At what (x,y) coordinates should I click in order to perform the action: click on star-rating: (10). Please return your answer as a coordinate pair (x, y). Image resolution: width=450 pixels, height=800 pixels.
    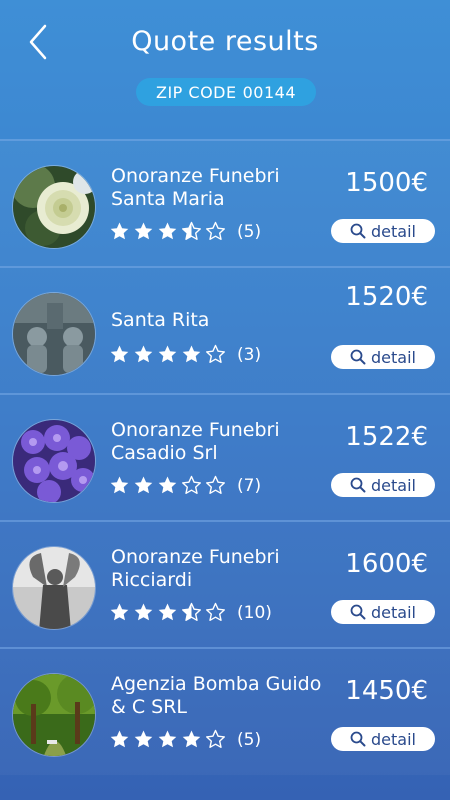
    Looking at the image, I should click on (190, 612).